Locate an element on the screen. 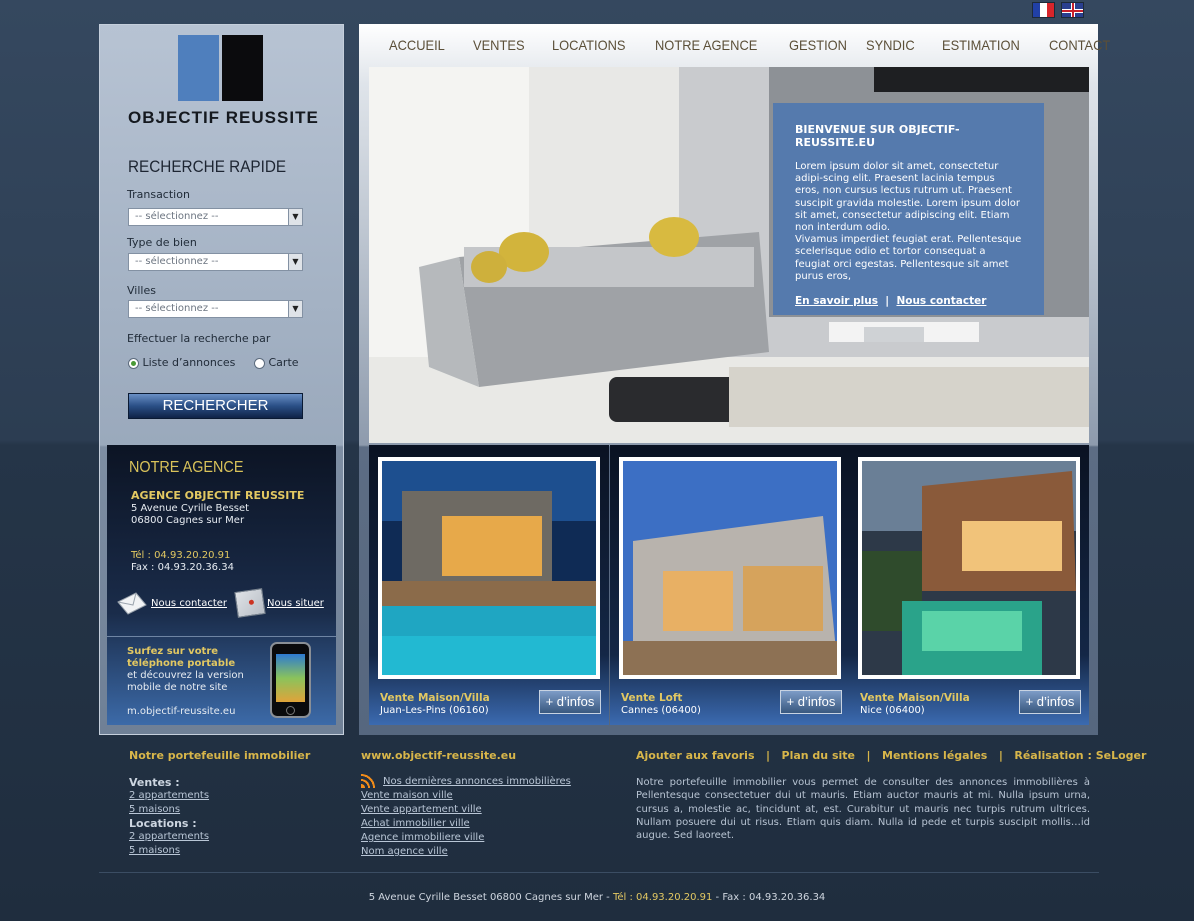  mobile-title-line1: Surfez sur votre is located at coordinates (173, 651).